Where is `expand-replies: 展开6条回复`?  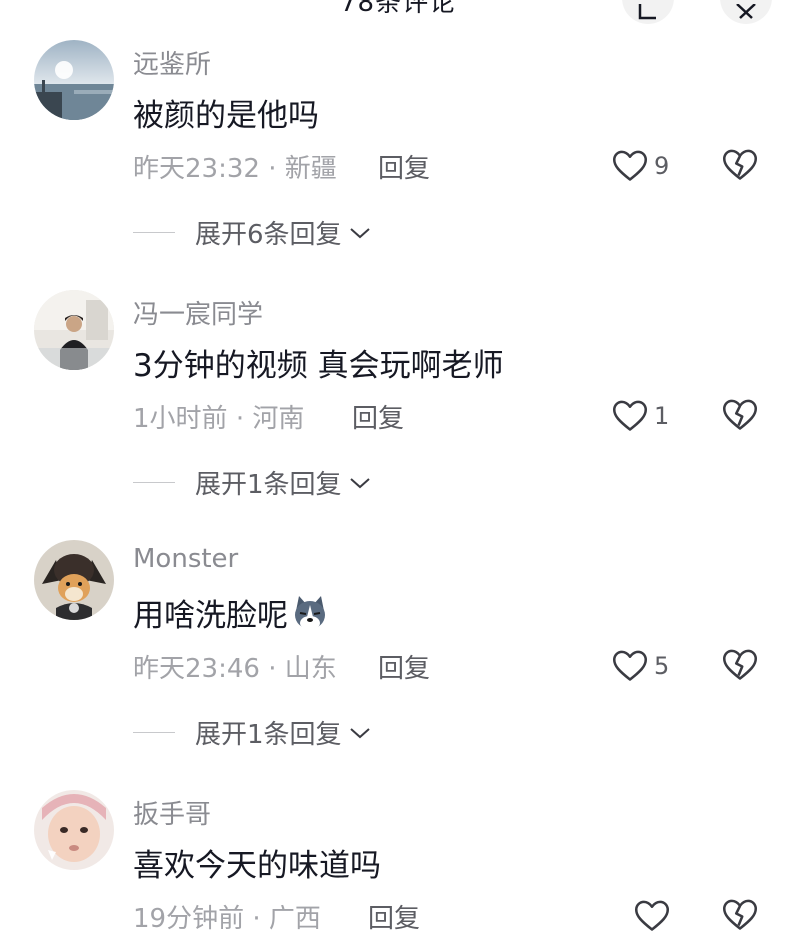
expand-replies: 展开6条回复 is located at coordinates (252, 232).